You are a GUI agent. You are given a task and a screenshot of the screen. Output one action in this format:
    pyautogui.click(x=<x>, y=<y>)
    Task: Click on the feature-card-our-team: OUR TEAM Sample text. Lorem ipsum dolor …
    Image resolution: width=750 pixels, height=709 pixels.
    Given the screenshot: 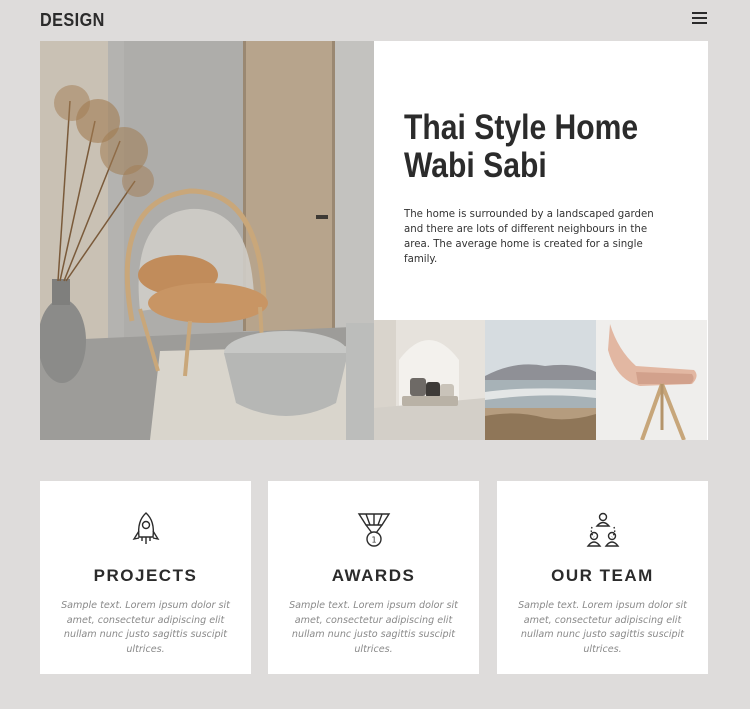 What is the action you would take?
    pyautogui.click(x=602, y=577)
    